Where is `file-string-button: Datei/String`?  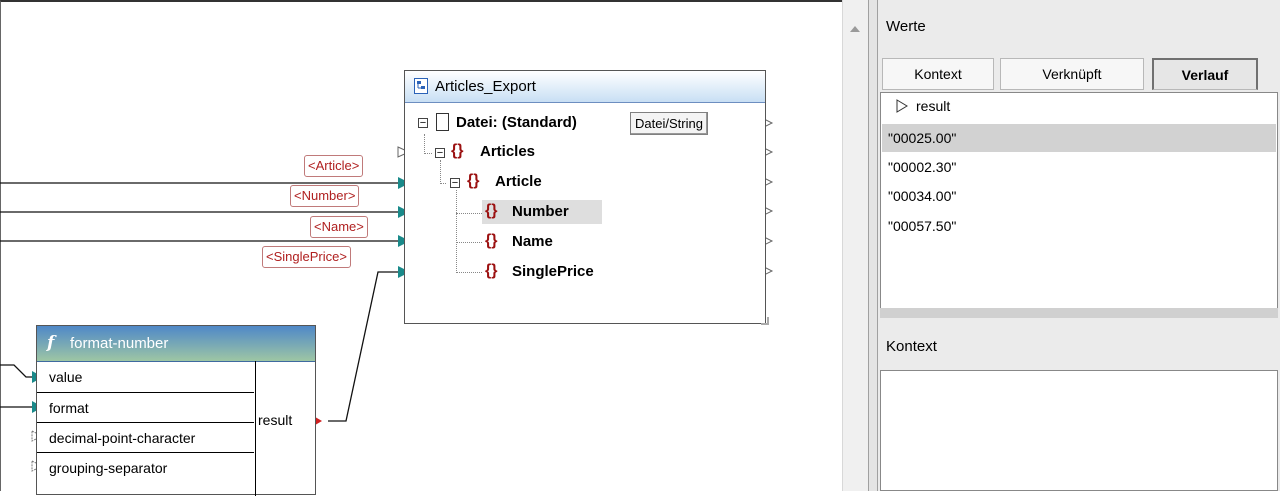
file-string-button: Datei/String is located at coordinates (669, 123).